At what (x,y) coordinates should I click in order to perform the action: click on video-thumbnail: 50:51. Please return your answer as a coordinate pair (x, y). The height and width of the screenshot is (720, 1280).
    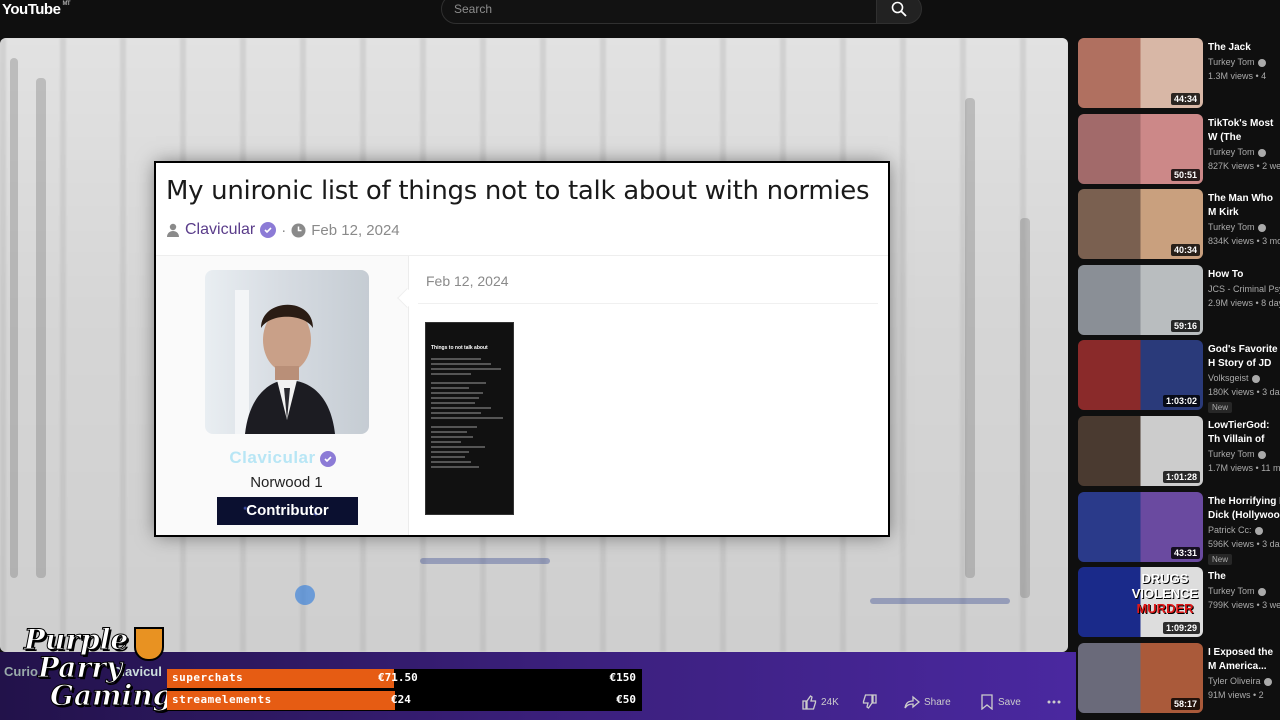
    Looking at the image, I should click on (1140, 149).